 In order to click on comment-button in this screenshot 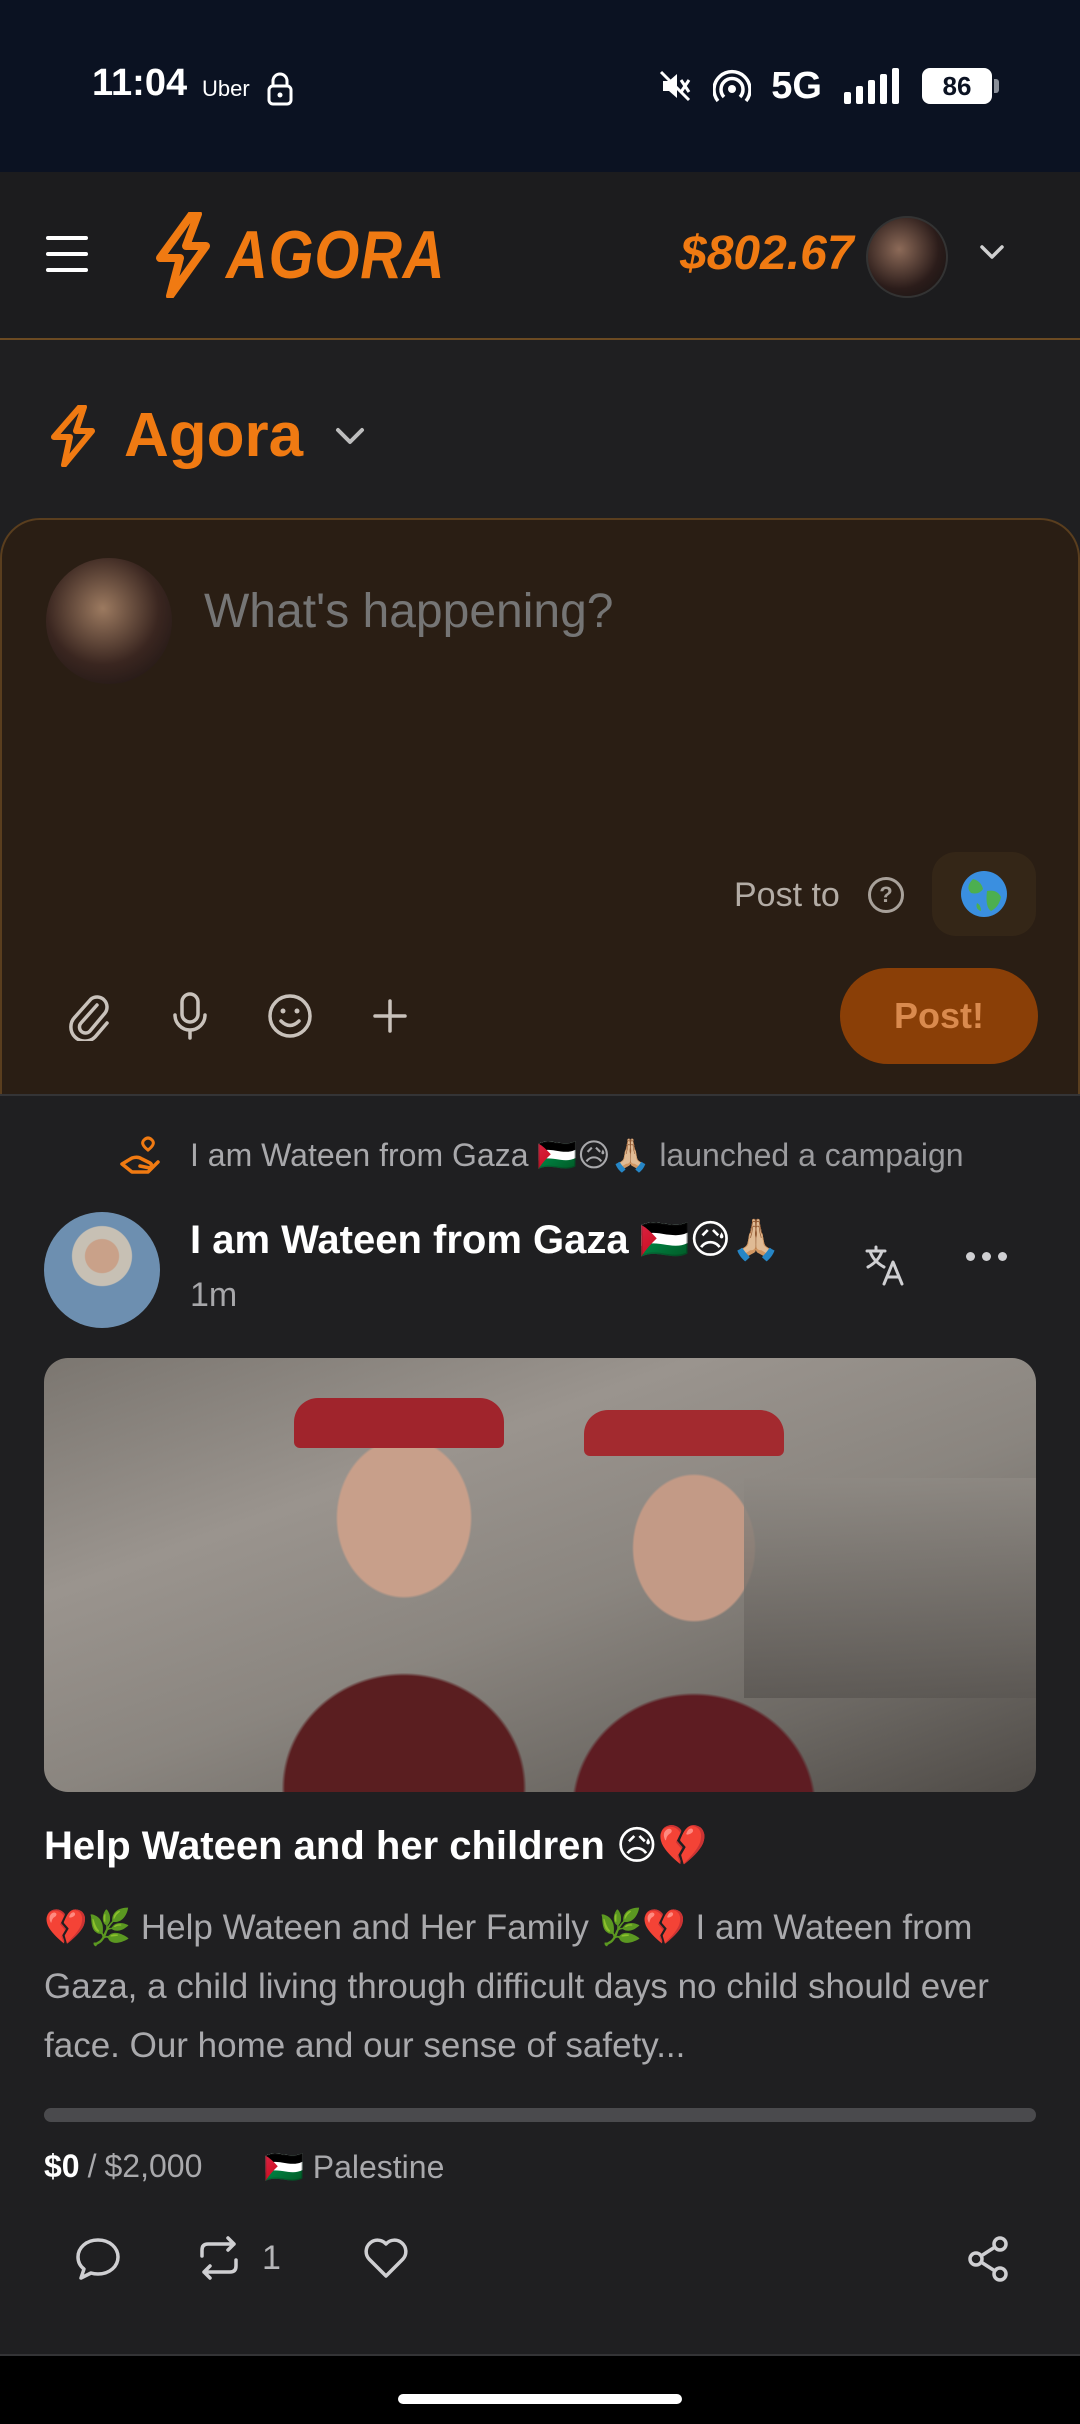, I will do `click(98, 2259)`.